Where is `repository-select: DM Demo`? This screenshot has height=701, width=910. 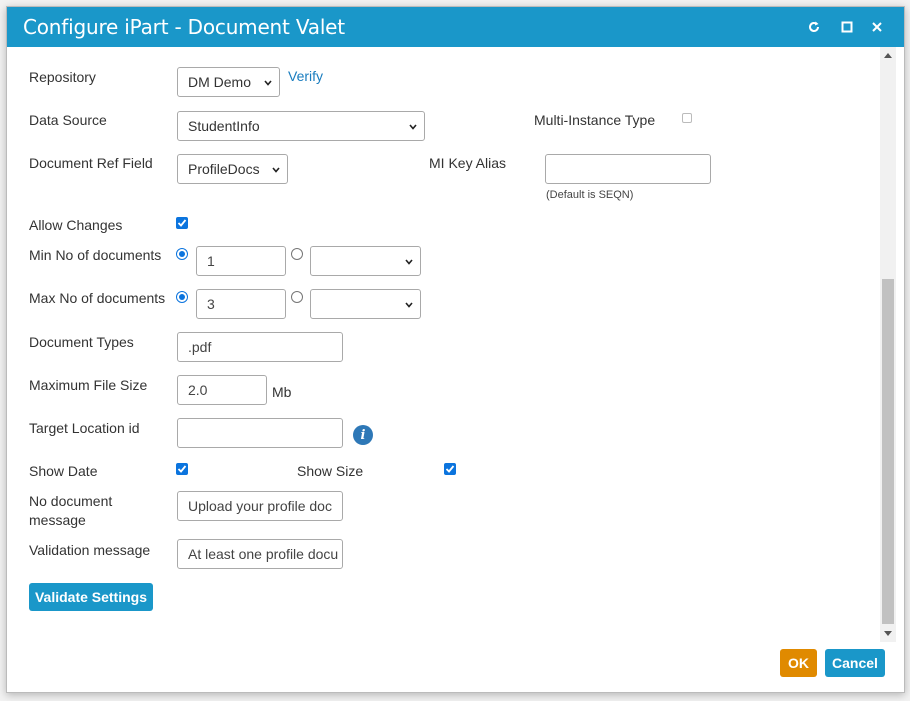
repository-select: DM Demo is located at coordinates (228, 82).